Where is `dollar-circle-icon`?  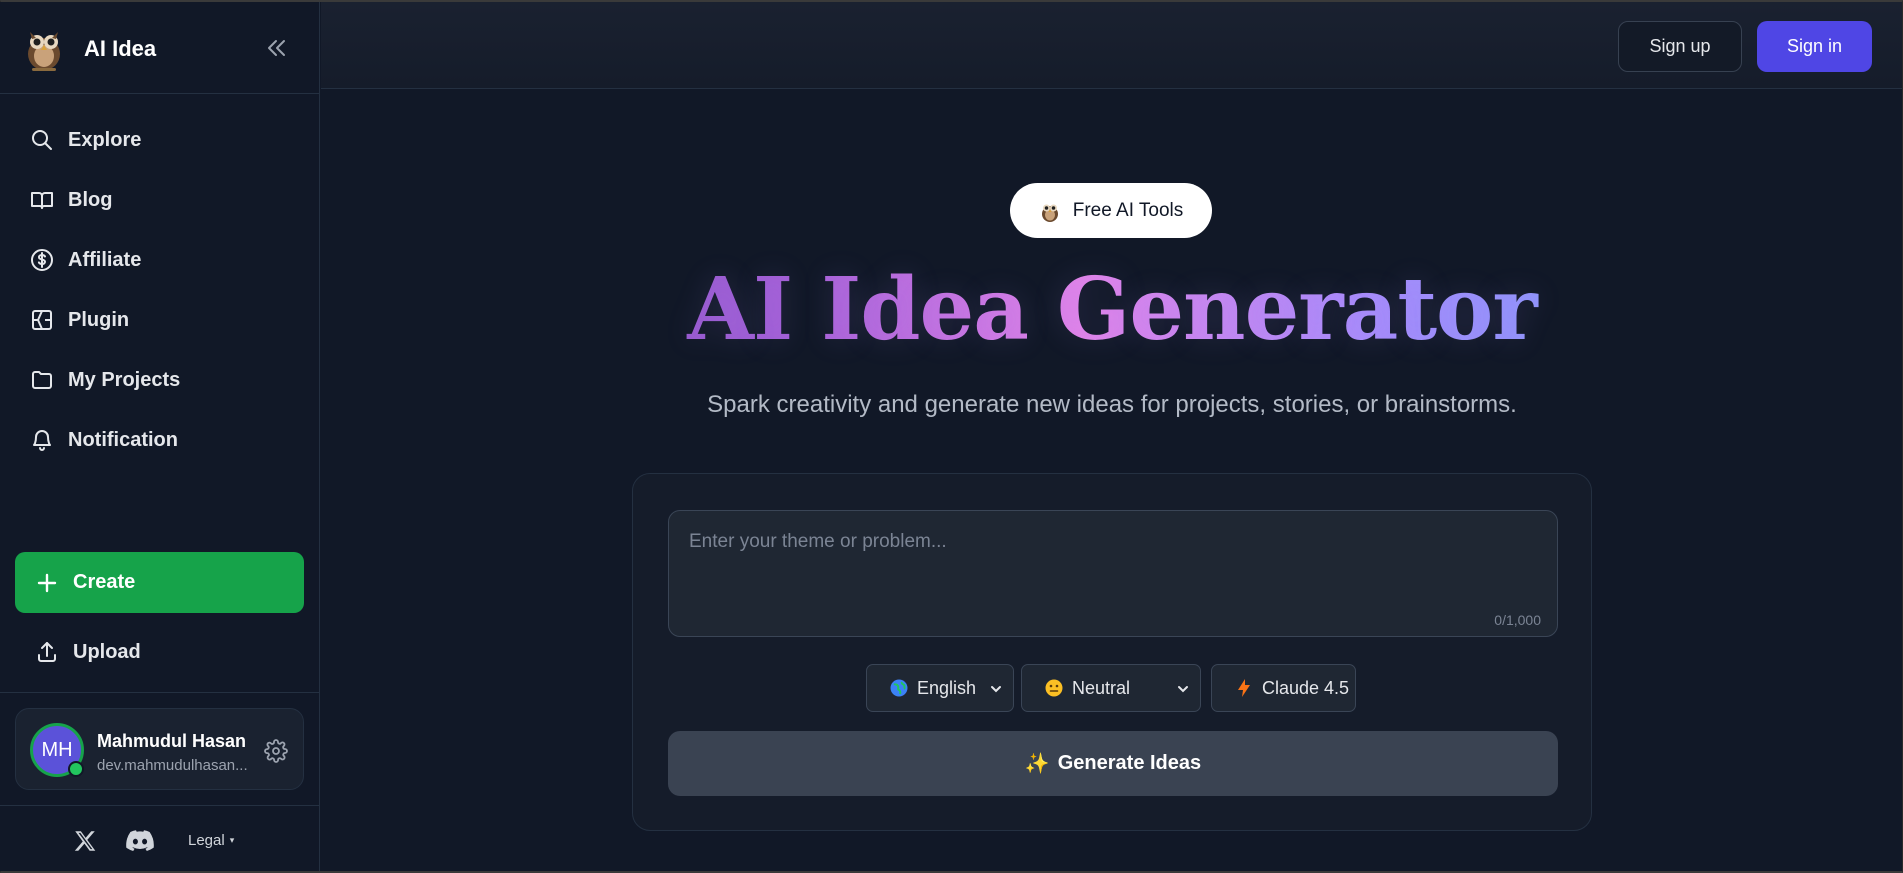
dollar-circle-icon is located at coordinates (42, 260).